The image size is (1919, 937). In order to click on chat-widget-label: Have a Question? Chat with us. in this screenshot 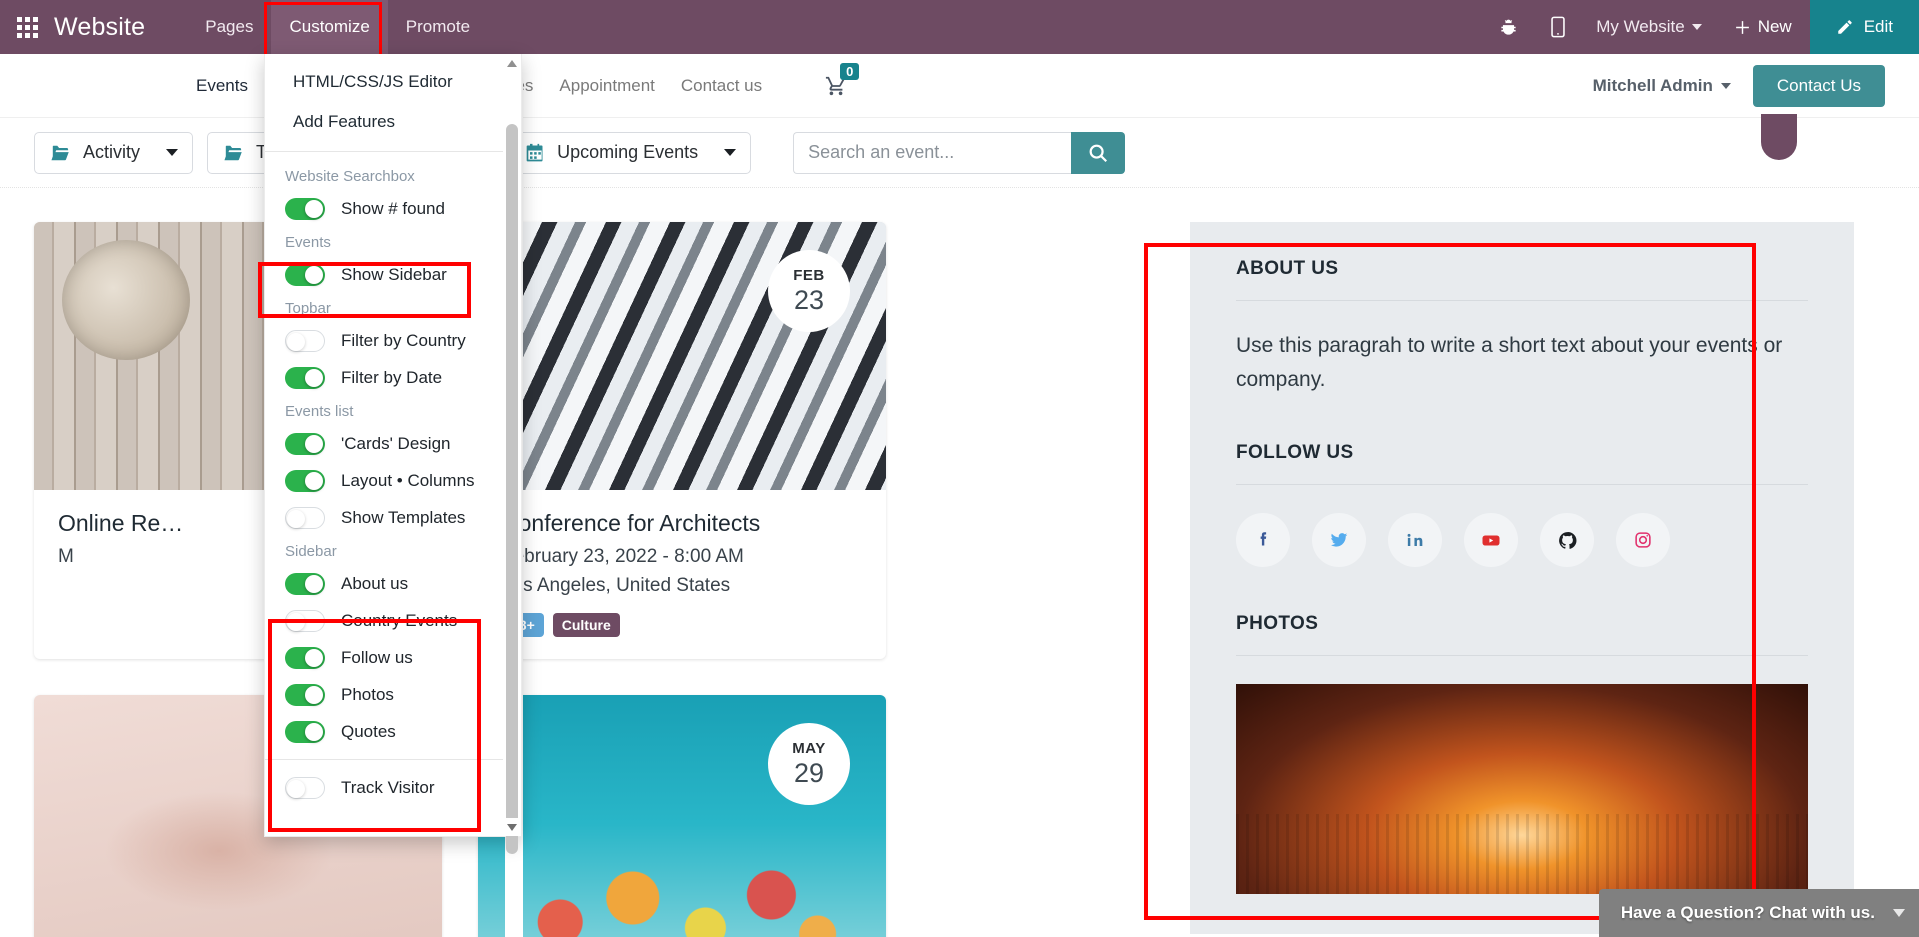, I will do `click(1747, 912)`.